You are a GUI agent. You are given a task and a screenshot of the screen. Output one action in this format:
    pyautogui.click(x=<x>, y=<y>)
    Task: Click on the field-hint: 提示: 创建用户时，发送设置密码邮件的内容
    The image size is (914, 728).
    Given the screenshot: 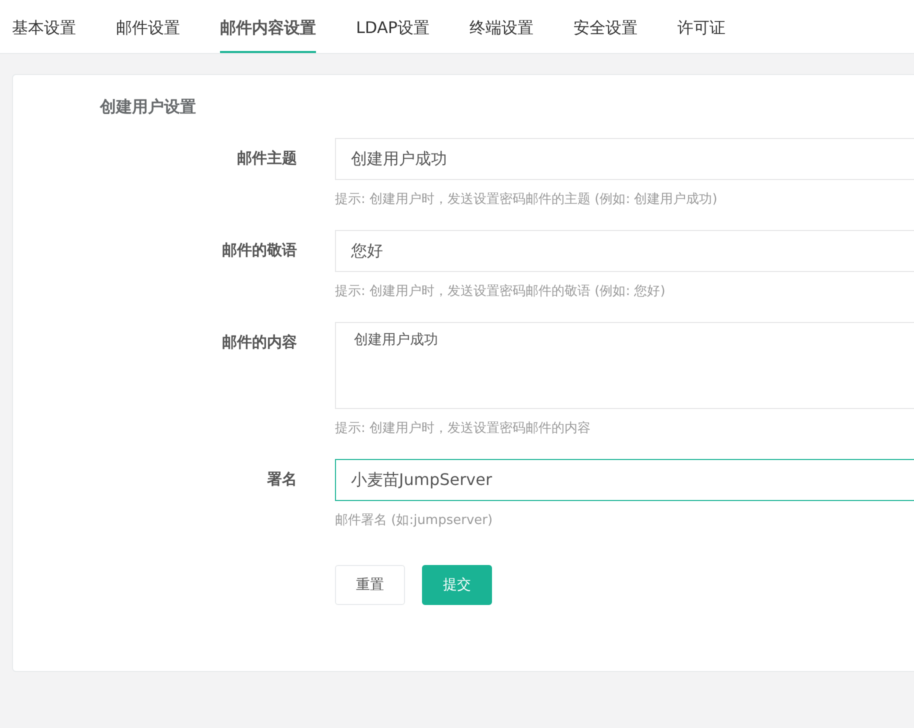 What is the action you would take?
    pyautogui.click(x=463, y=428)
    